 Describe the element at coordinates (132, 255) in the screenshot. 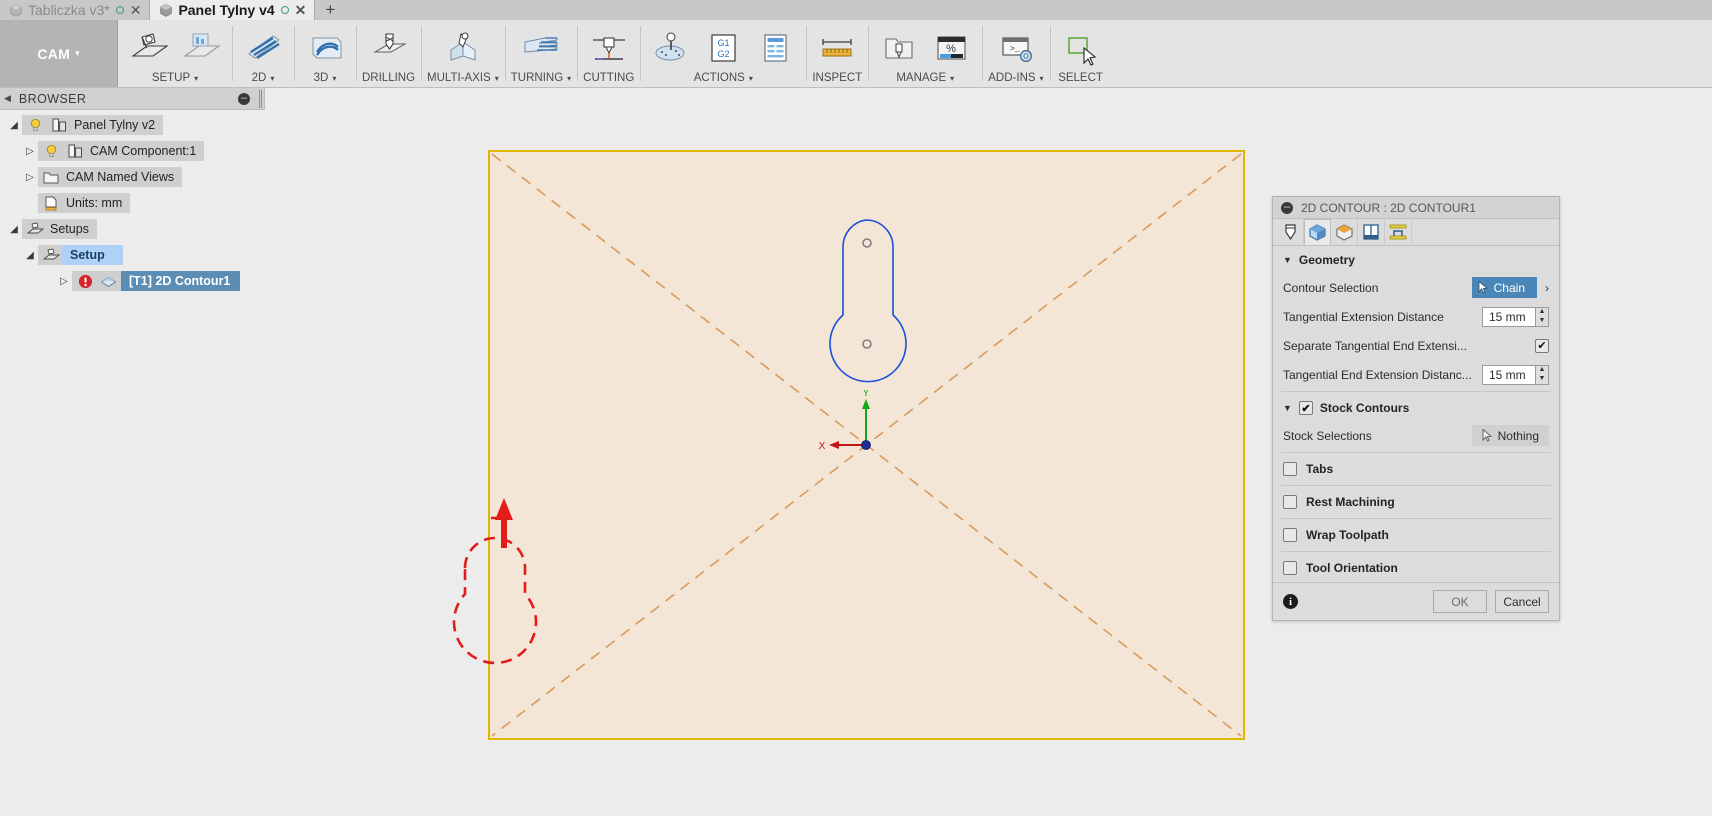

I see `tree-row-setup: ◢ Setup` at that location.